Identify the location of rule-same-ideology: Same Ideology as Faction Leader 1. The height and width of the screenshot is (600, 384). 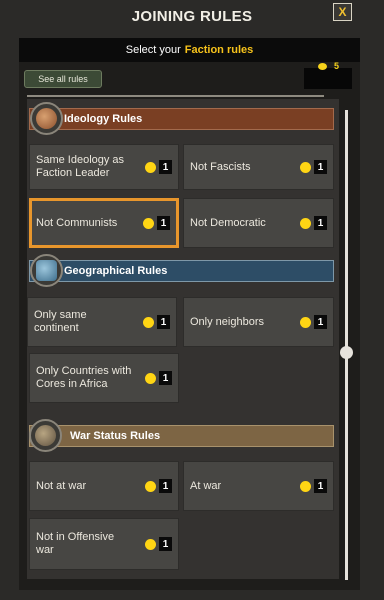
(104, 167).